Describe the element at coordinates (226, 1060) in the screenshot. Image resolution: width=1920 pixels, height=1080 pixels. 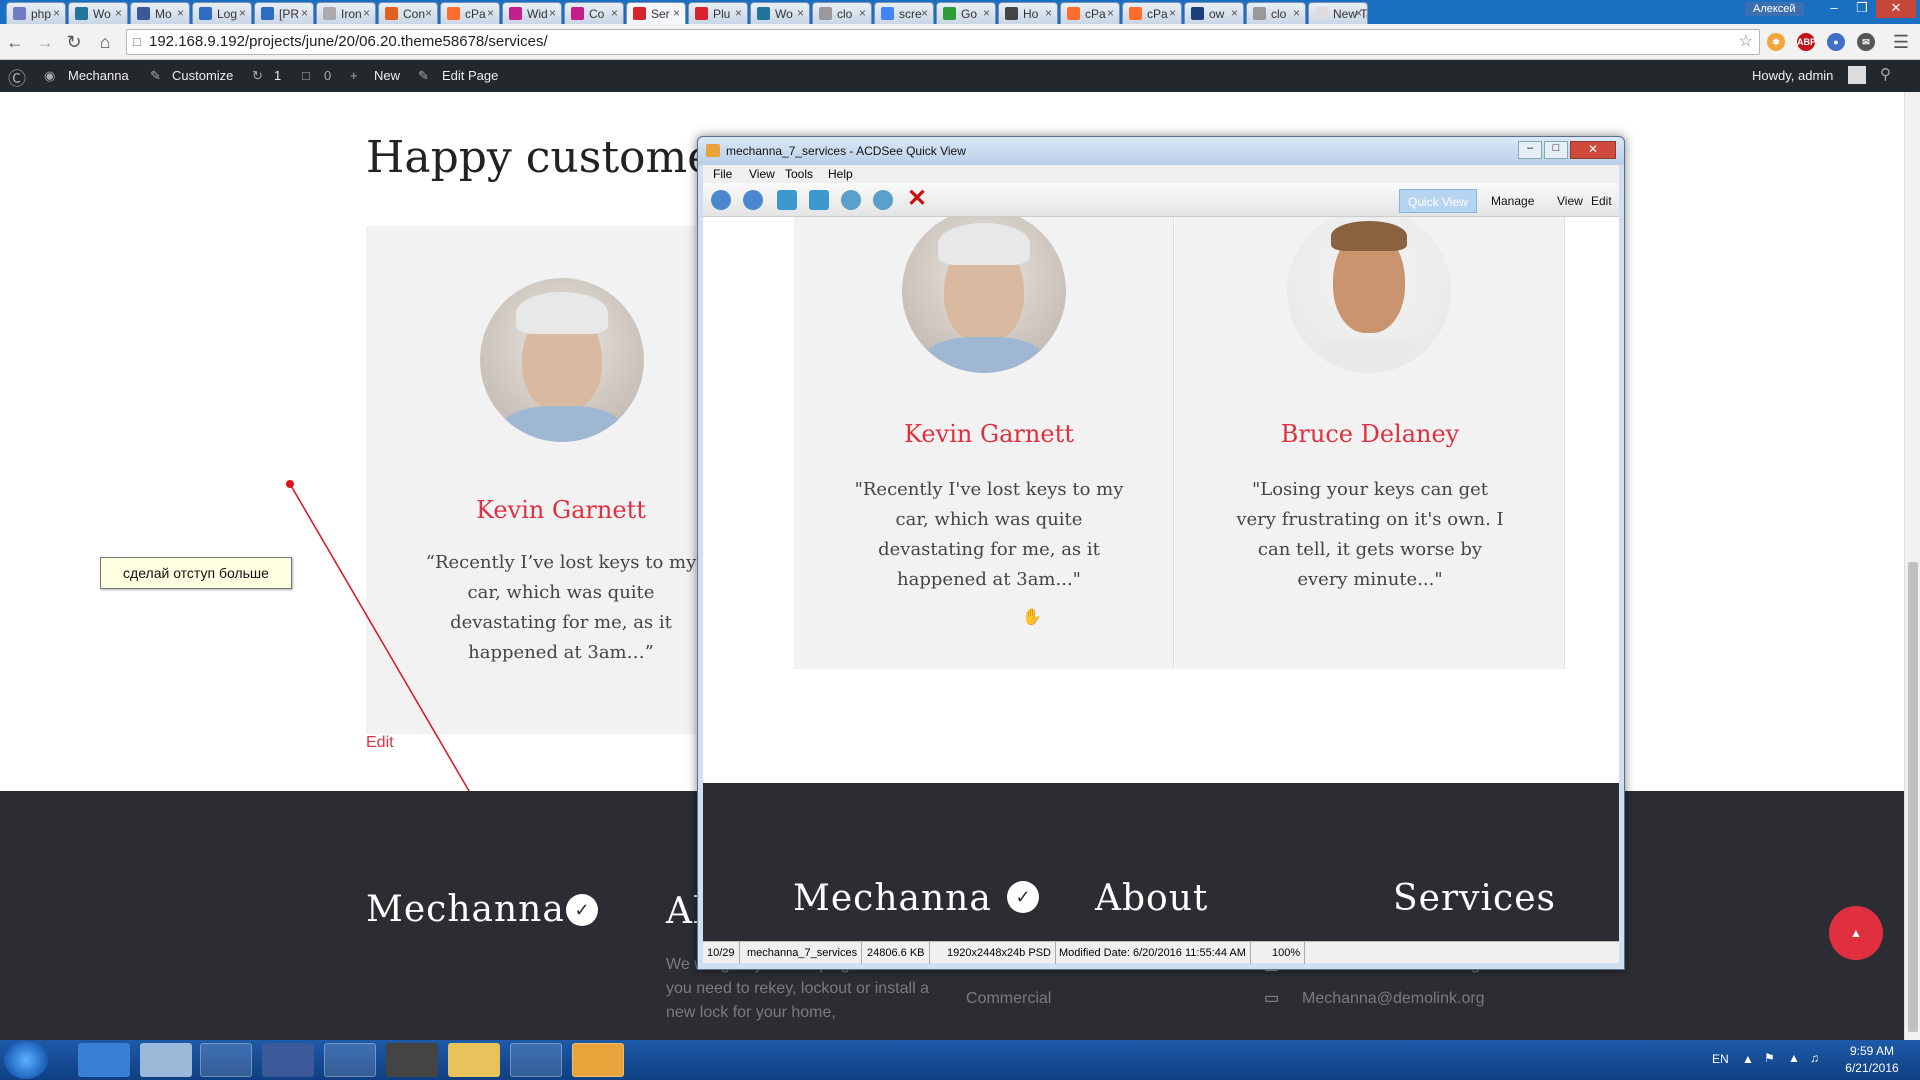
I see `save-disk-icon` at that location.